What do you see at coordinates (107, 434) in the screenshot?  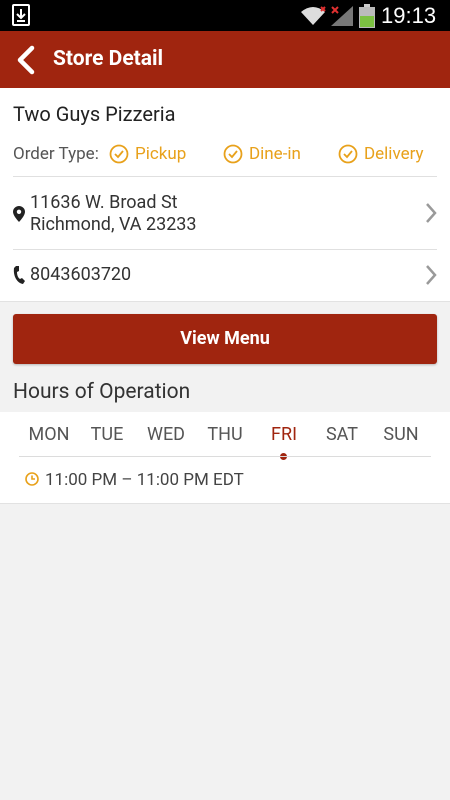 I see `day-tab-tue: TUE` at bounding box center [107, 434].